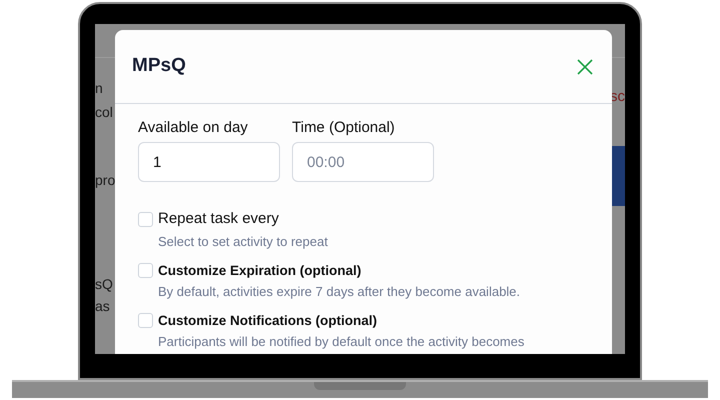 The image size is (720, 400). Describe the element at coordinates (159, 66) in the screenshot. I see `dialog-title: MPsQ` at that location.